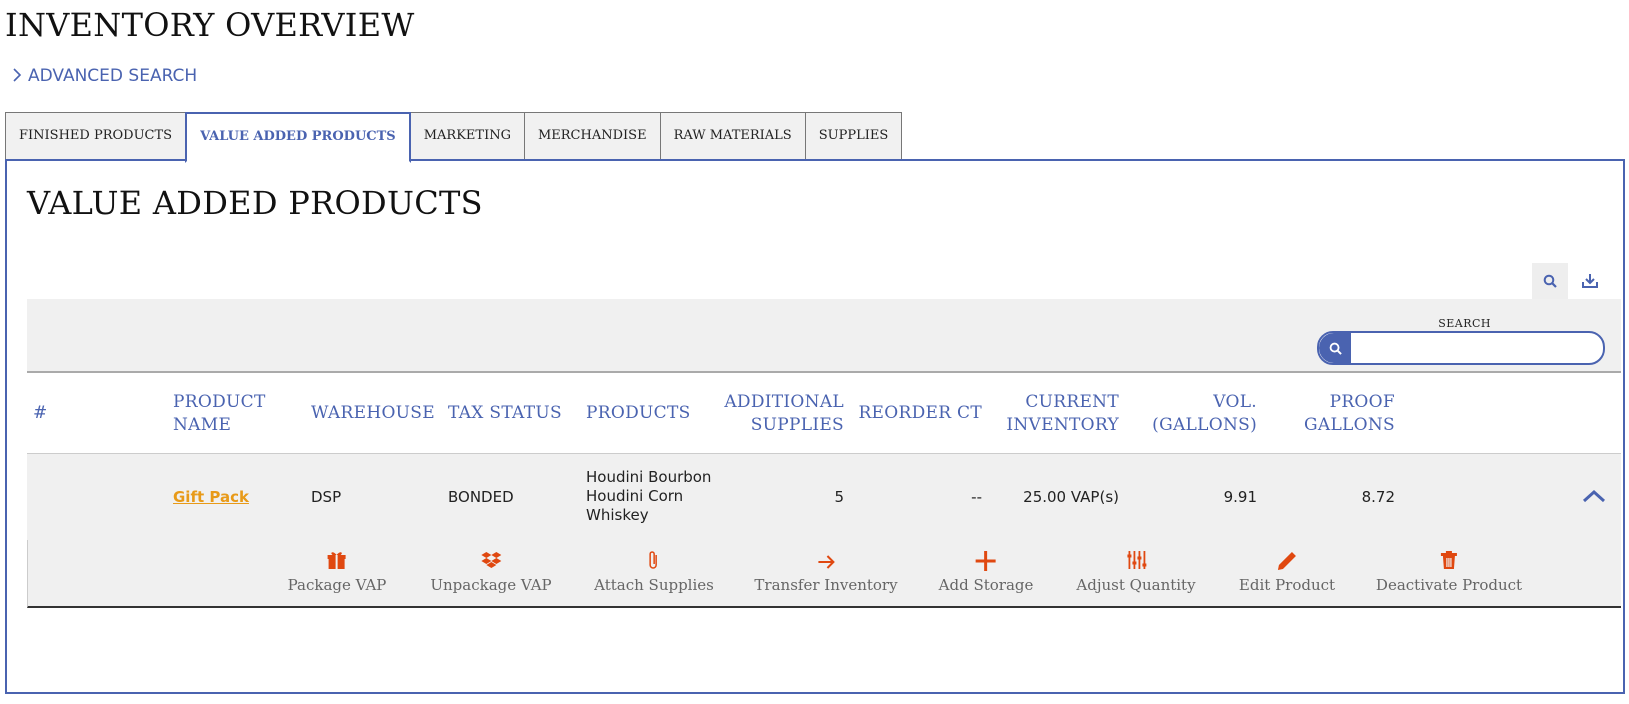  I want to click on col-vol-gallons: VOL. (GALLONS), so click(1204, 414).